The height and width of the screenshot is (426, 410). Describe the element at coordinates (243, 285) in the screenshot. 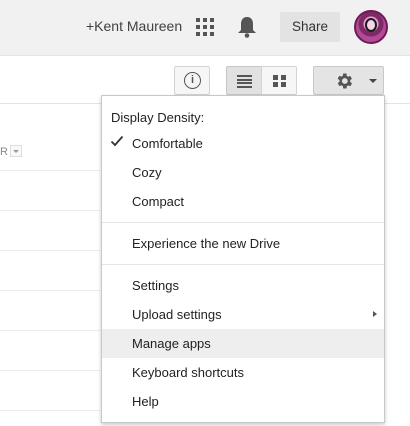

I see `menu-item-settings: Settings` at that location.